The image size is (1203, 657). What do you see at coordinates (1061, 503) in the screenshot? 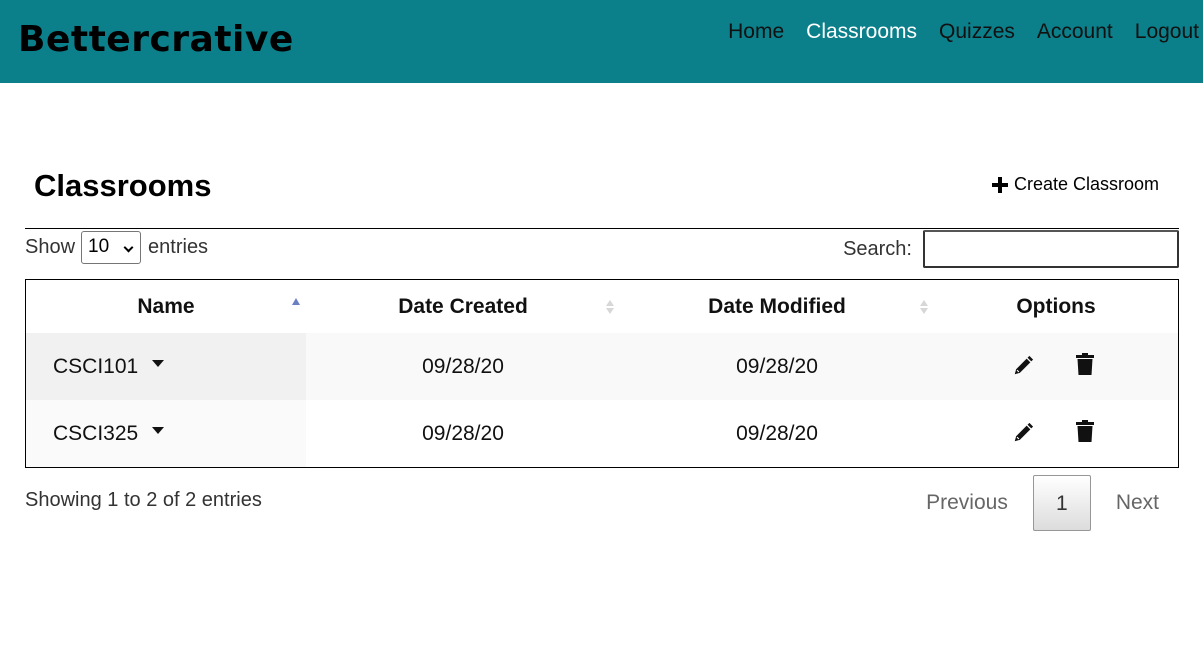
I see `page-1-button: 1` at bounding box center [1061, 503].